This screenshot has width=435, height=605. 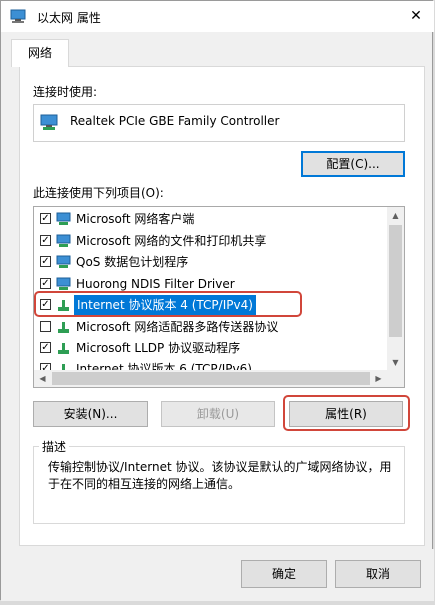 I want to click on list-item: Microsoft 网络适配器多路传送器协议, so click(x=213, y=327).